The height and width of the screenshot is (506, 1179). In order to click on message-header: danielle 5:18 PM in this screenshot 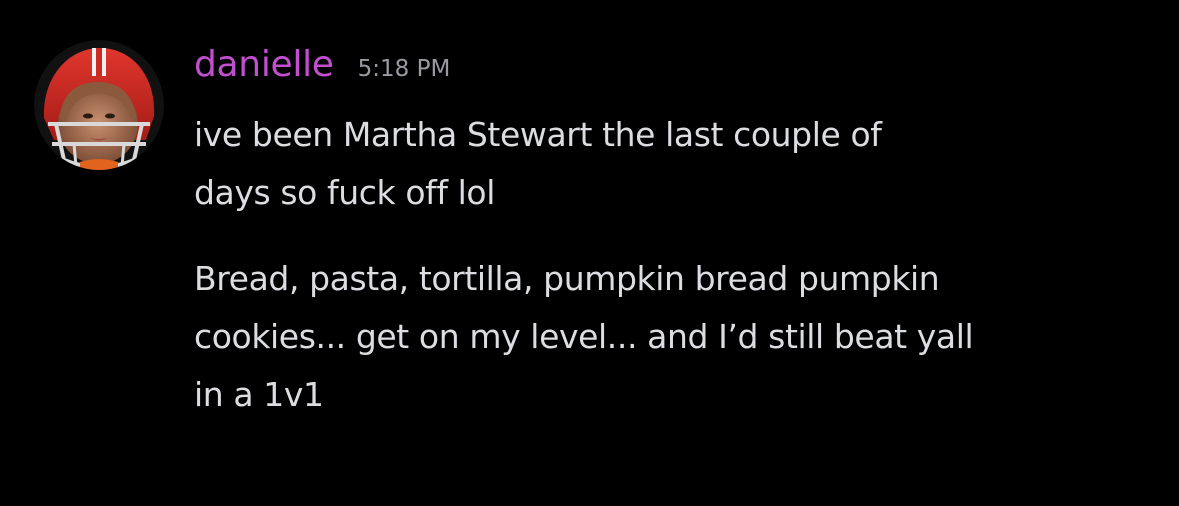, I will do `click(322, 72)`.